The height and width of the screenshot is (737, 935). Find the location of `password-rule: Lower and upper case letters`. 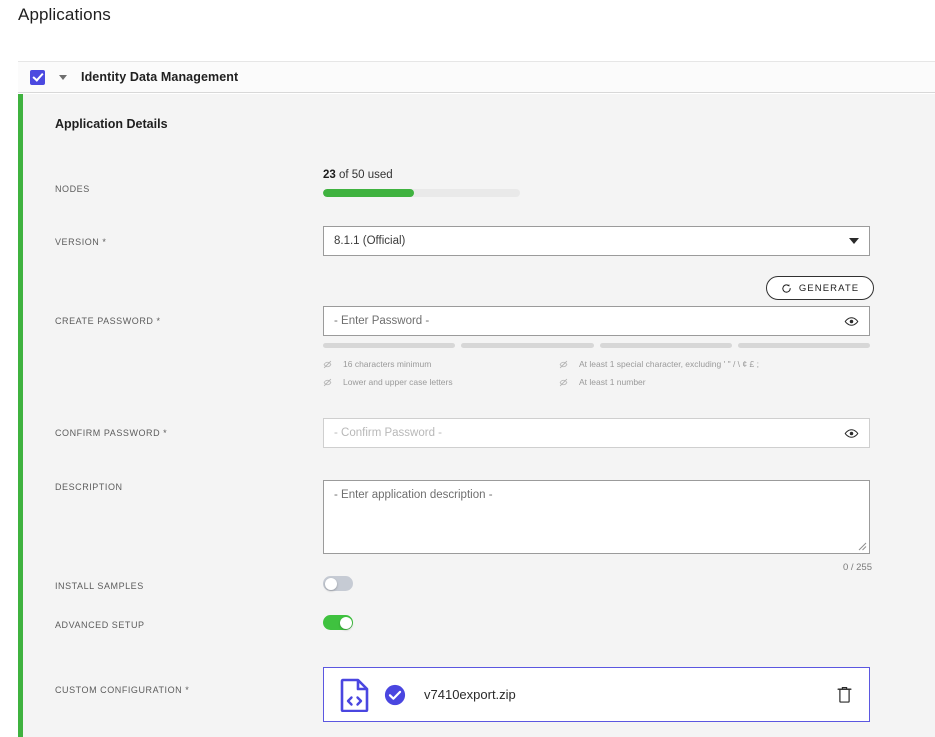

password-rule: Lower and upper case letters is located at coordinates (441, 382).